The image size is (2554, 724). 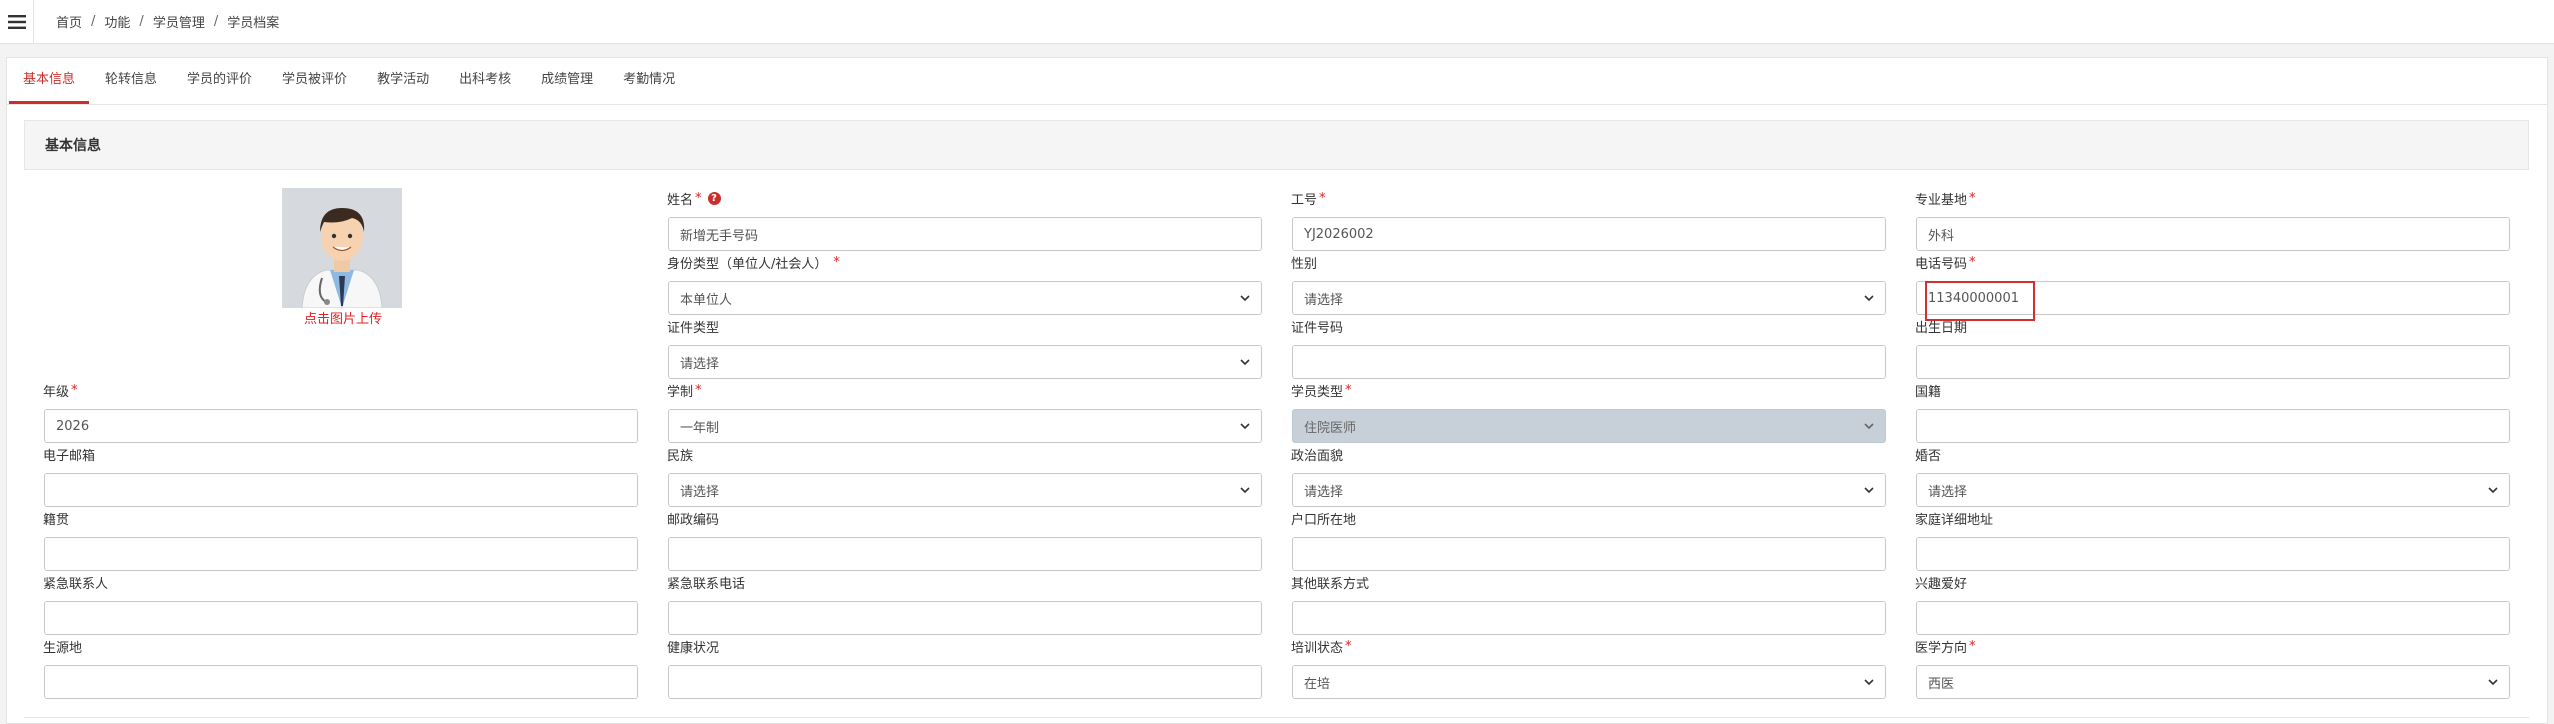 I want to click on ethnicity-label: 民族, so click(x=680, y=456).